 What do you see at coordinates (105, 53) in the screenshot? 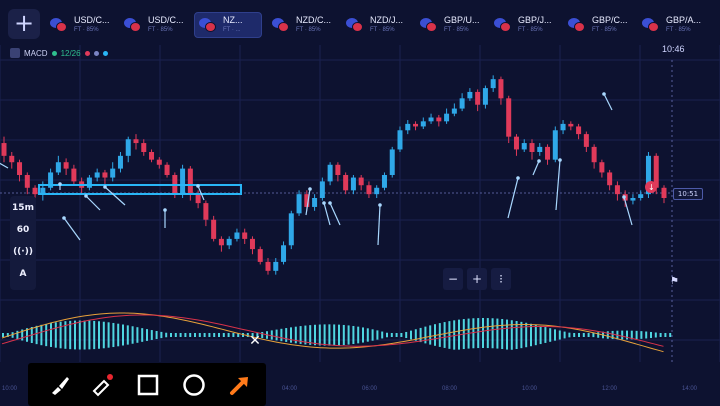
I see `settings-dot-icon` at bounding box center [105, 53].